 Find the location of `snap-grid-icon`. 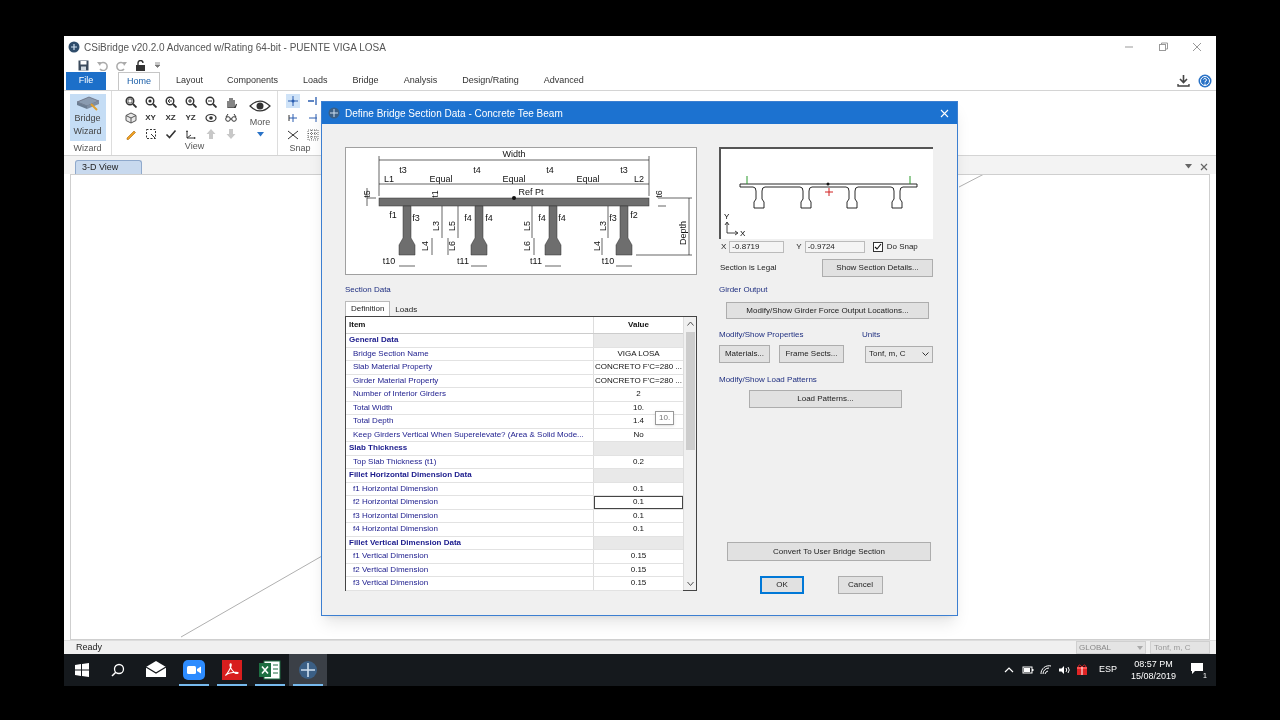

snap-grid-icon is located at coordinates (313, 135).